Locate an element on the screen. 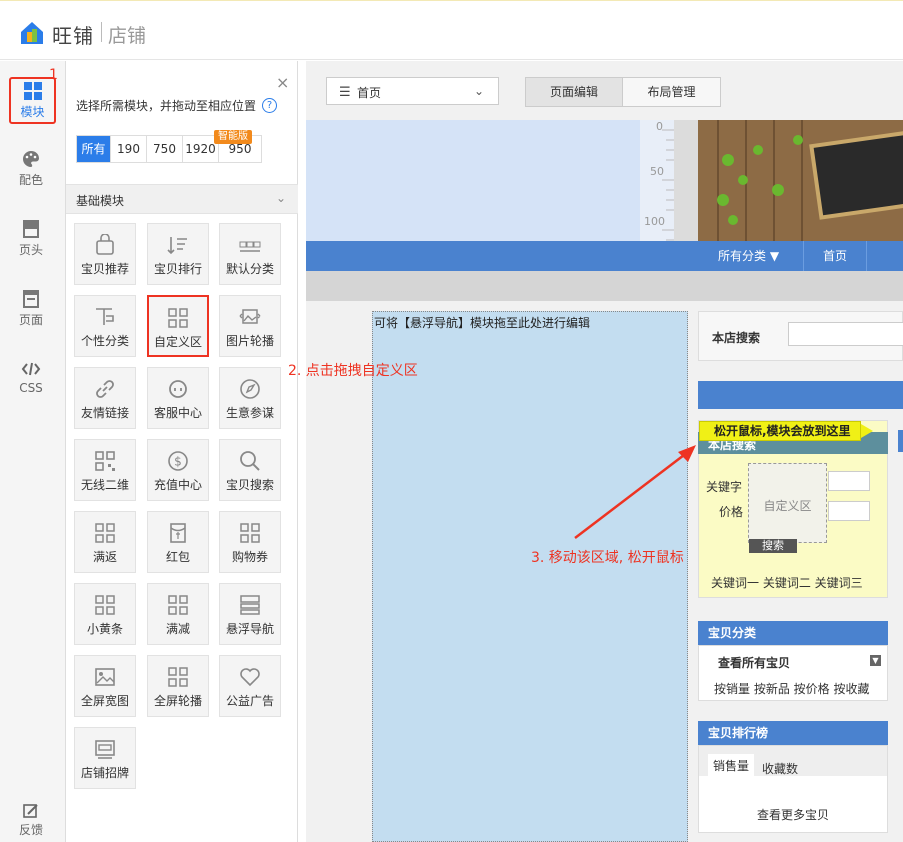 This screenshot has height=842, width=903. module-tile: 小黄条 is located at coordinates (105, 614).